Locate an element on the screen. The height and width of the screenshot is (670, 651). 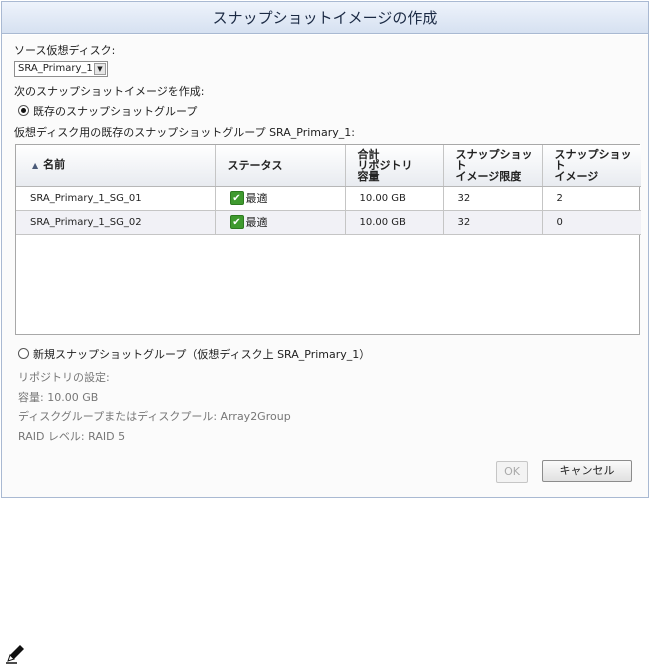
repository-pool: ディスクグループまたはディスクプール: Array2Group is located at coordinates (154, 416).